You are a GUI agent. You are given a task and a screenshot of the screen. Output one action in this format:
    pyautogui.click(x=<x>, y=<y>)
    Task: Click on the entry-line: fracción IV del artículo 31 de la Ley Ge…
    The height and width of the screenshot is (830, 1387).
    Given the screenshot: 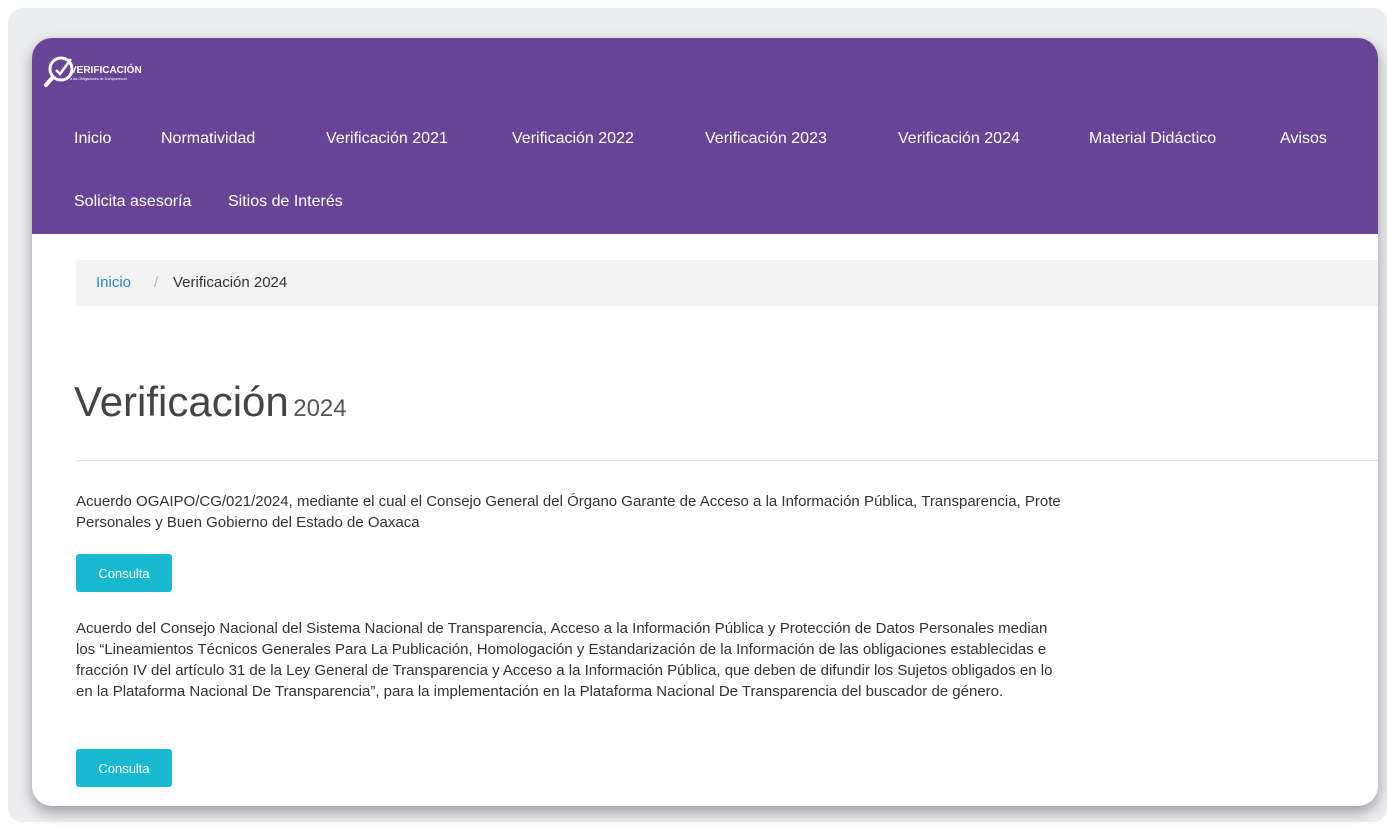 What is the action you would take?
    pyautogui.click(x=564, y=670)
    